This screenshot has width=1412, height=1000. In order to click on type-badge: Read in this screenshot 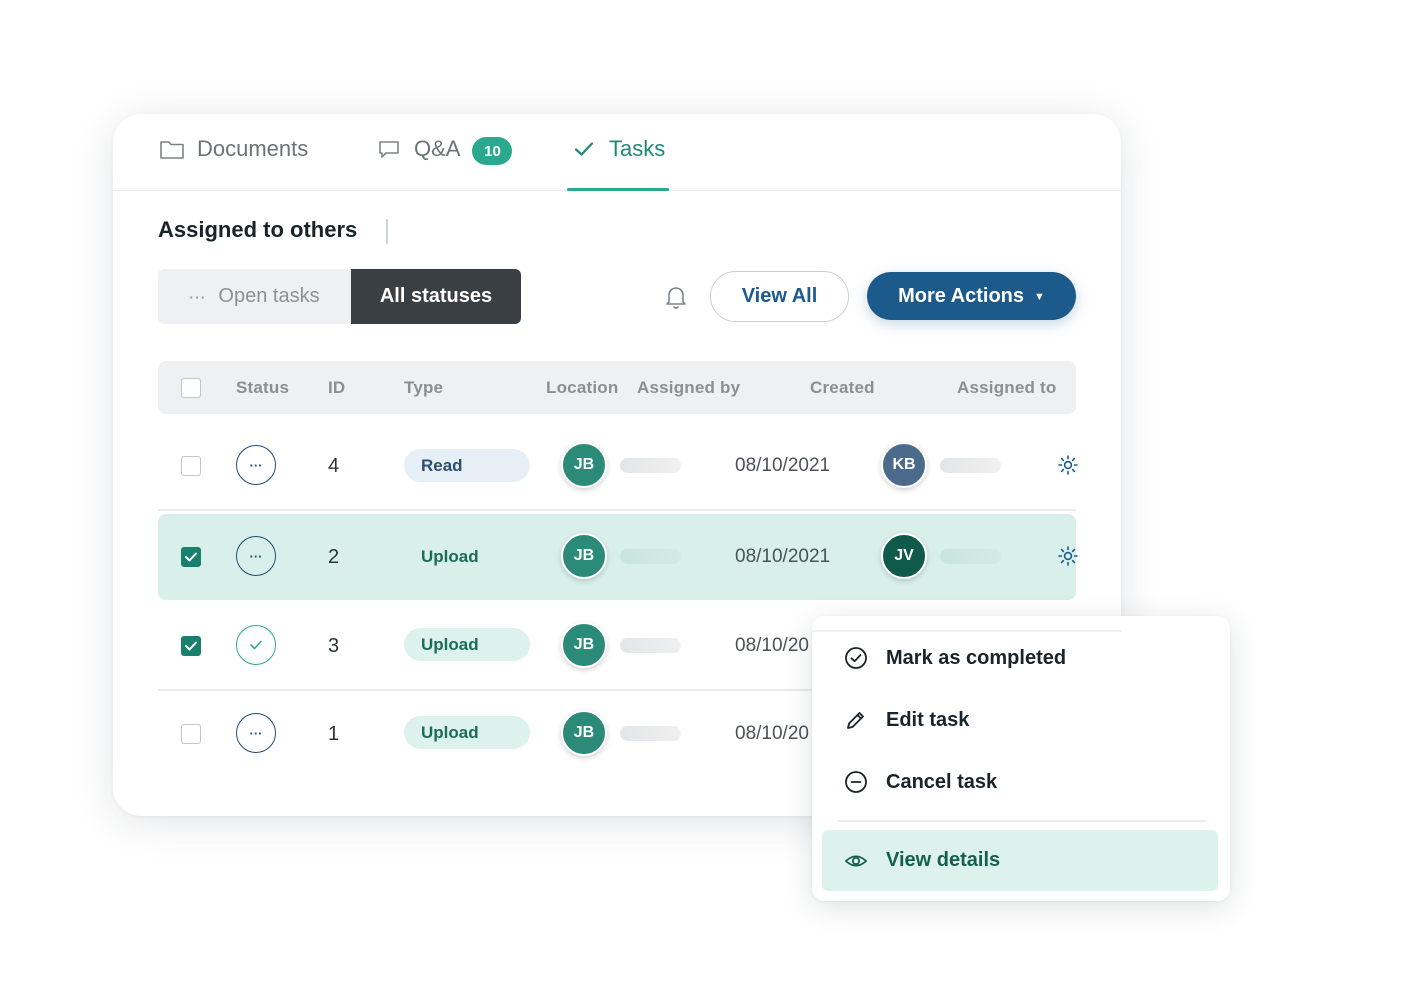, I will do `click(467, 465)`.